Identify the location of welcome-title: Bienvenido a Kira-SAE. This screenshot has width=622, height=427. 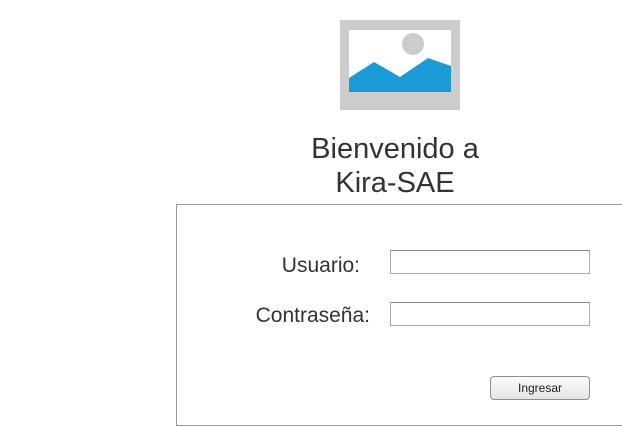
(395, 166).